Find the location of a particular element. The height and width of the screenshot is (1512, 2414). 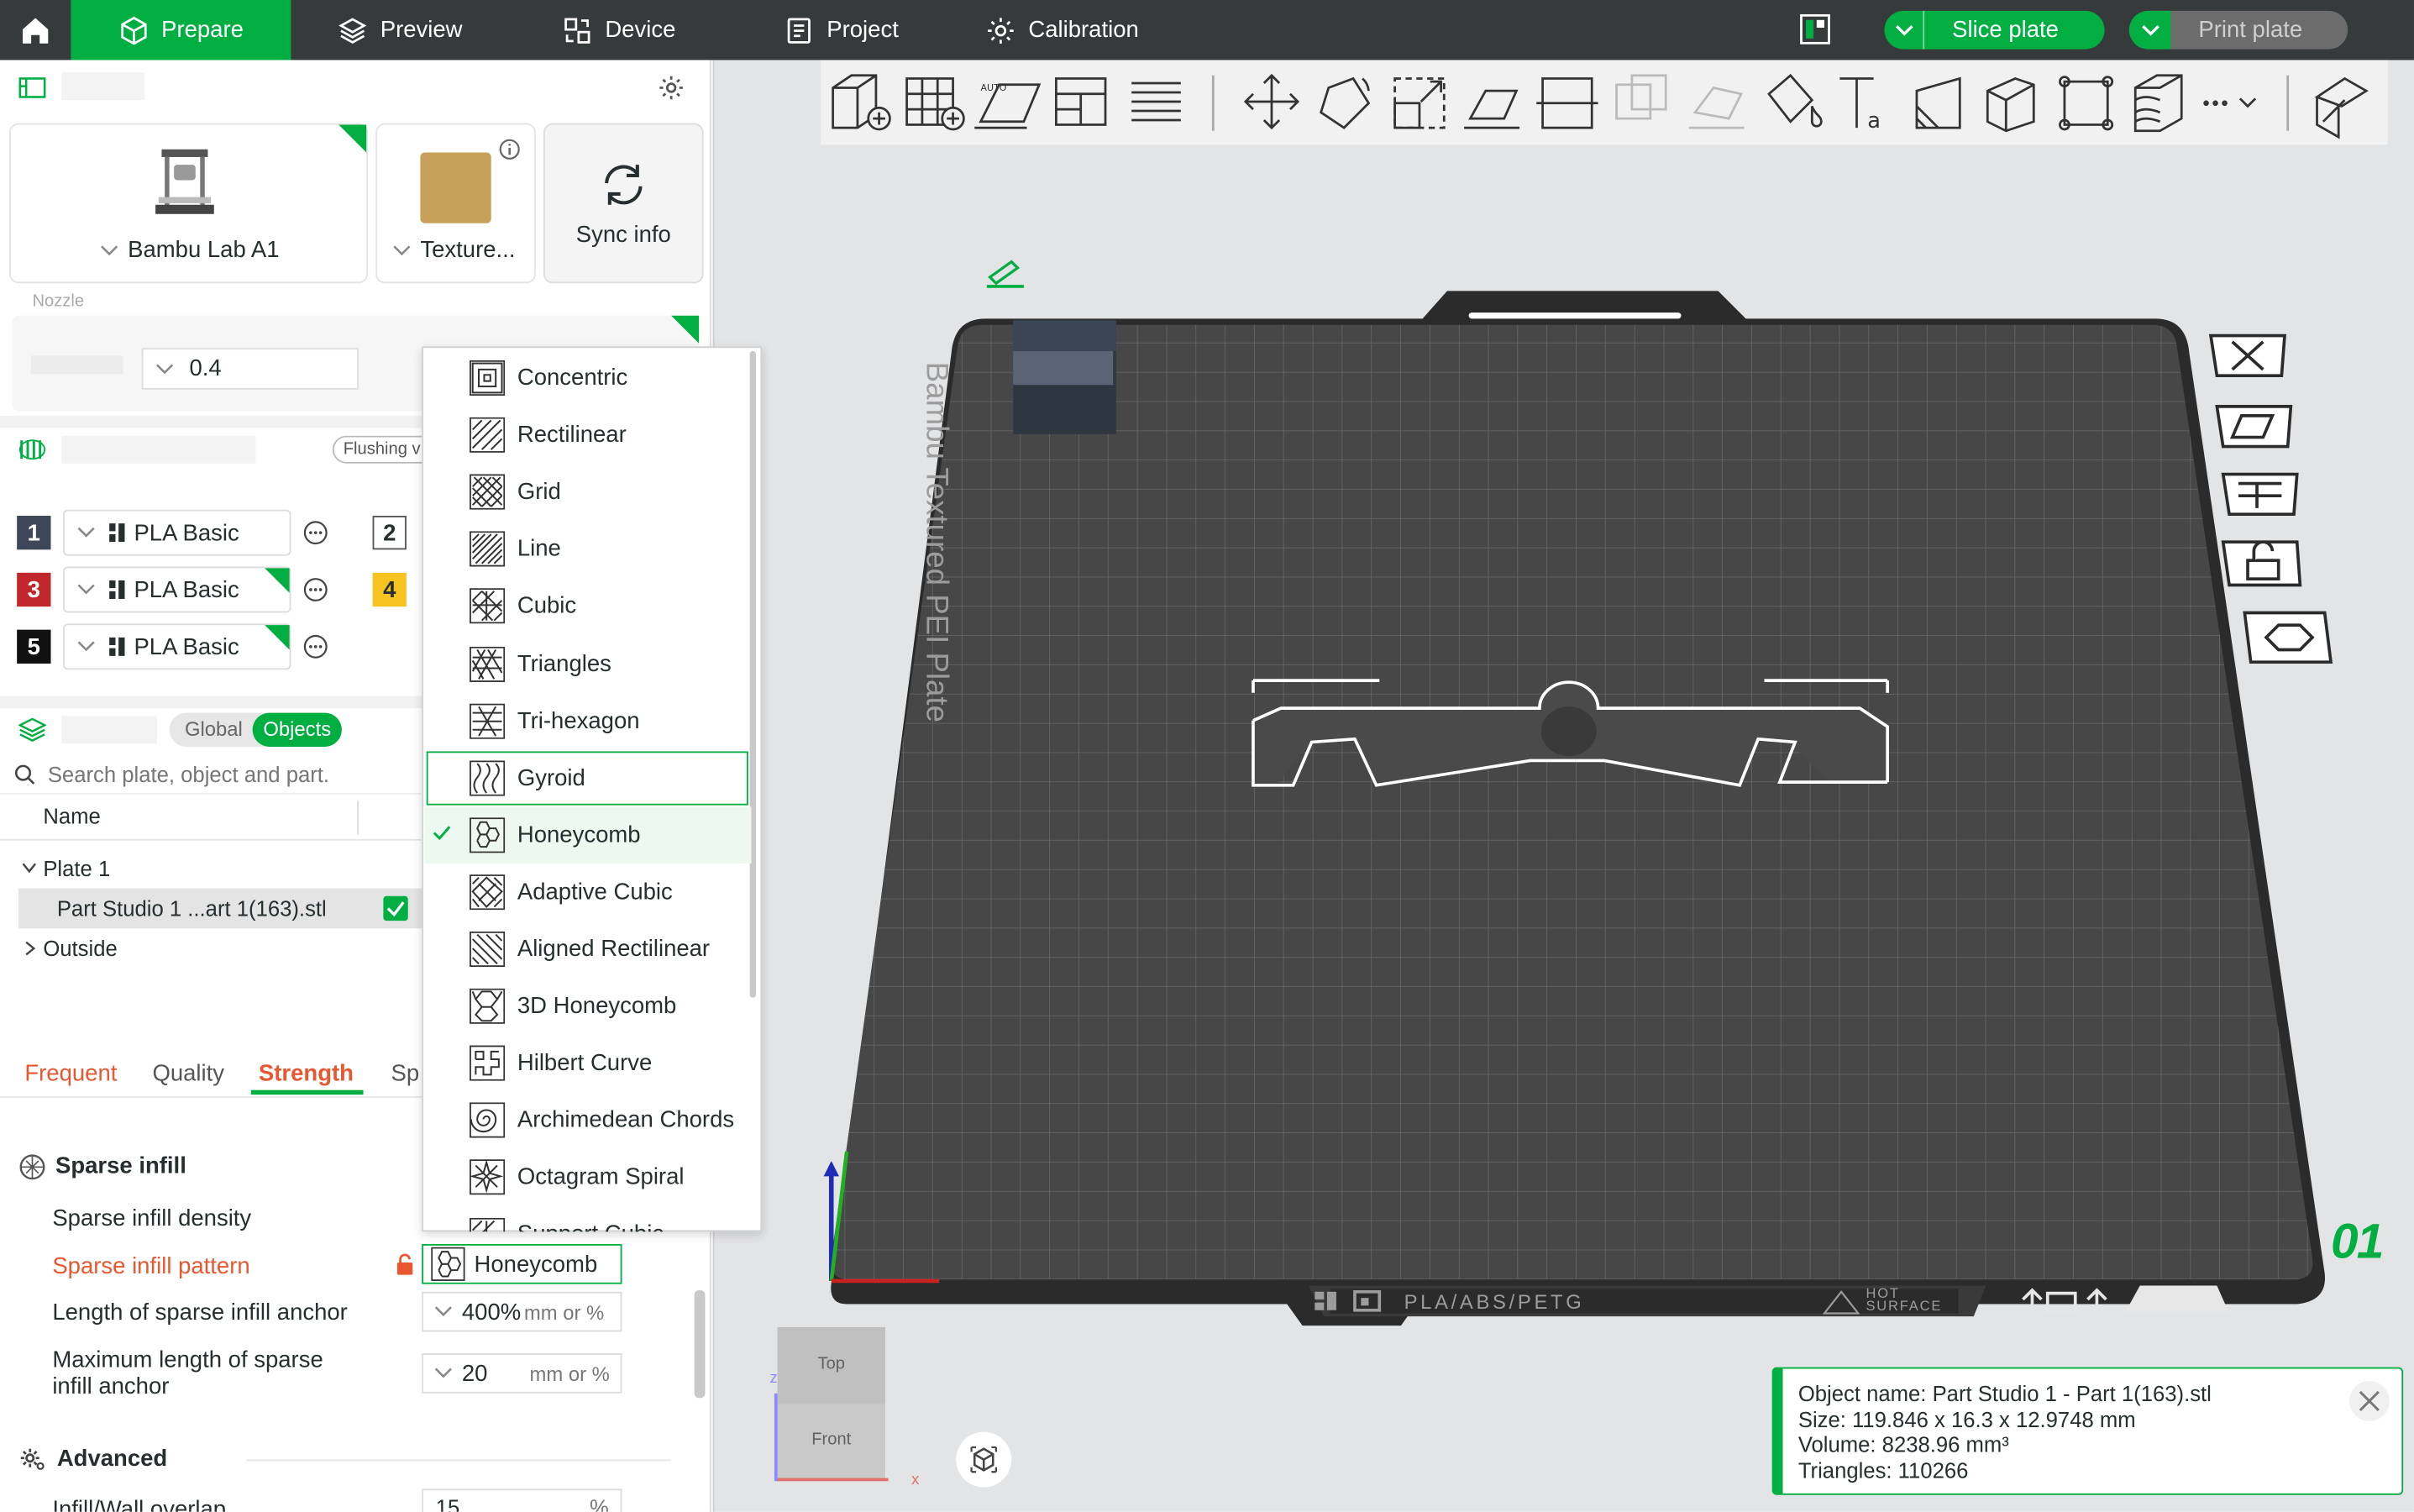

infill-wall-overlap-input: 15 % is located at coordinates (522, 1500).